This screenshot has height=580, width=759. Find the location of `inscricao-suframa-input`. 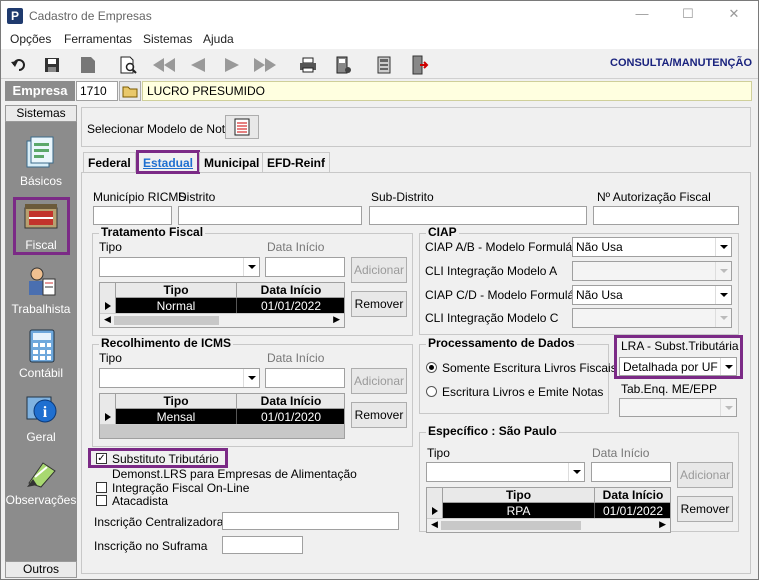

inscricao-suframa-input is located at coordinates (262, 545).